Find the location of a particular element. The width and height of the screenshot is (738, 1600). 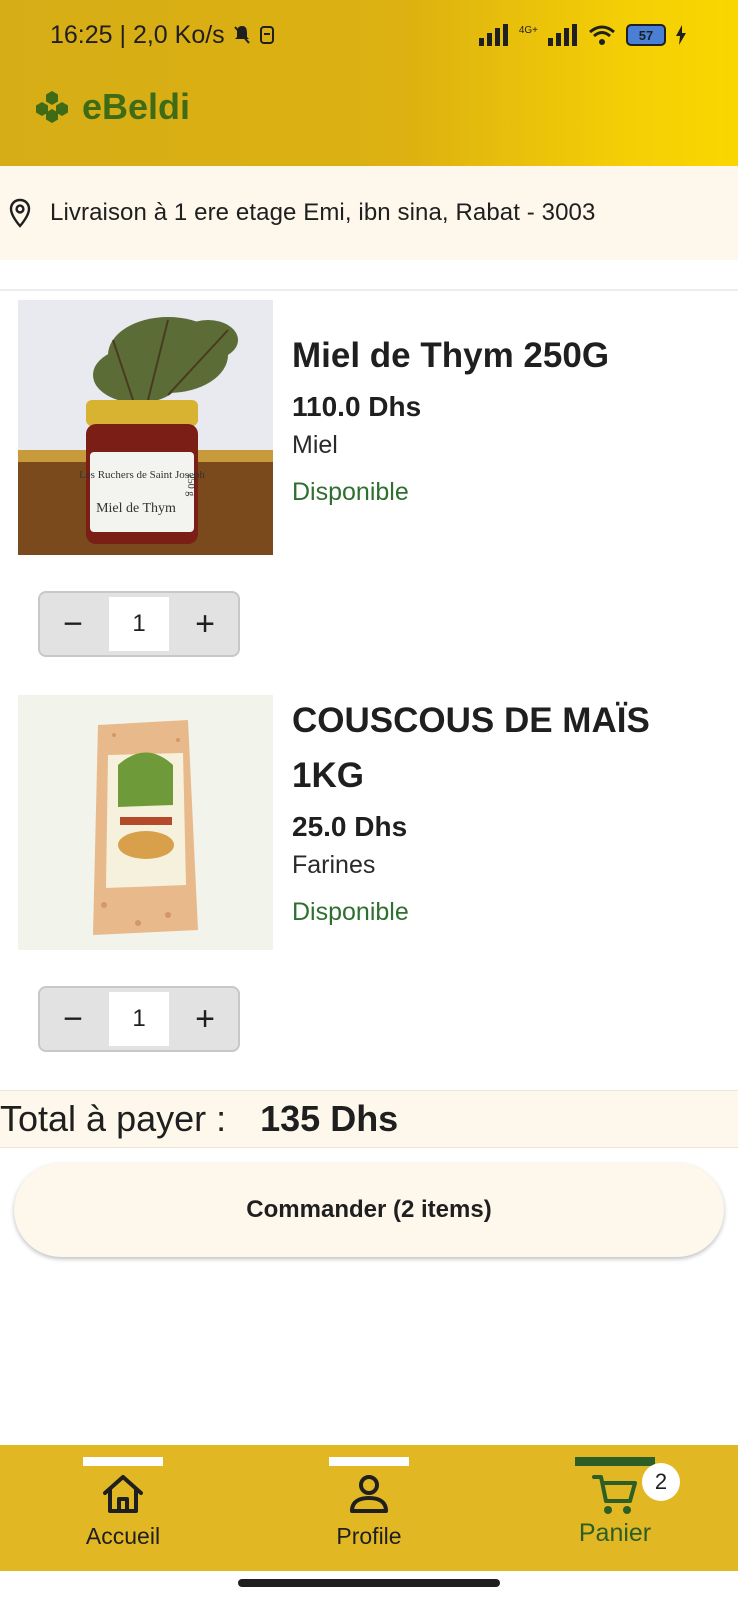

home-icon is located at coordinates (123, 1494).